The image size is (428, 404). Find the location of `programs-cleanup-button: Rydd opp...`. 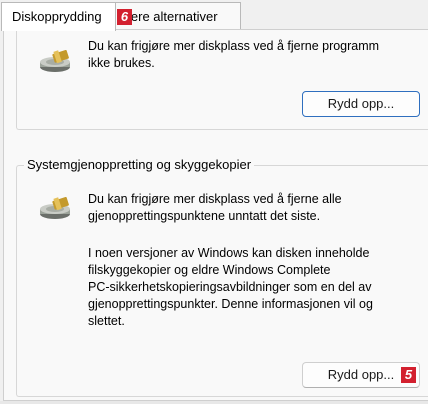

programs-cleanup-button: Rydd opp... is located at coordinates (361, 104).